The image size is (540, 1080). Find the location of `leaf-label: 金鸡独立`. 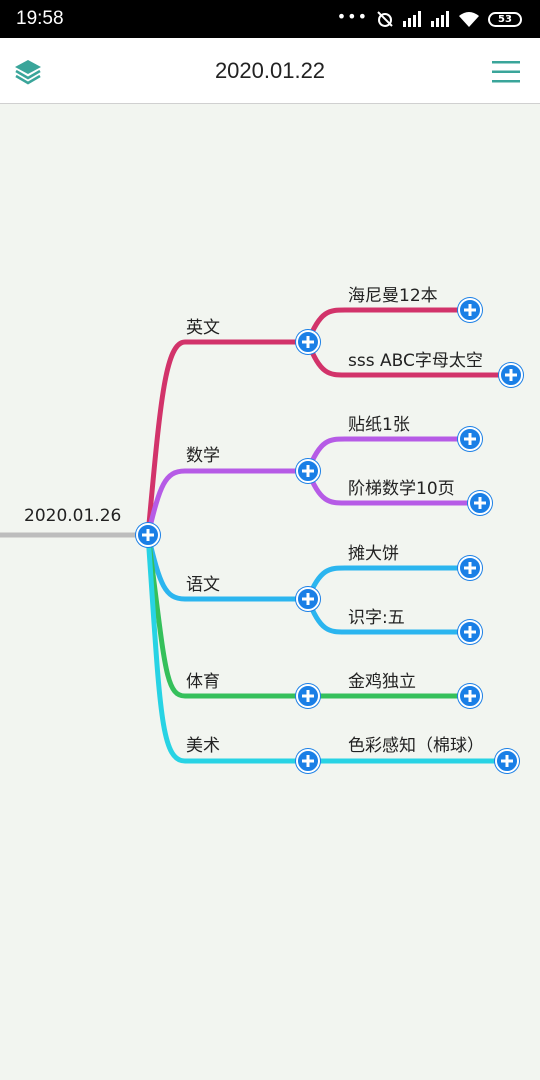

leaf-label: 金鸡独立 is located at coordinates (382, 679).